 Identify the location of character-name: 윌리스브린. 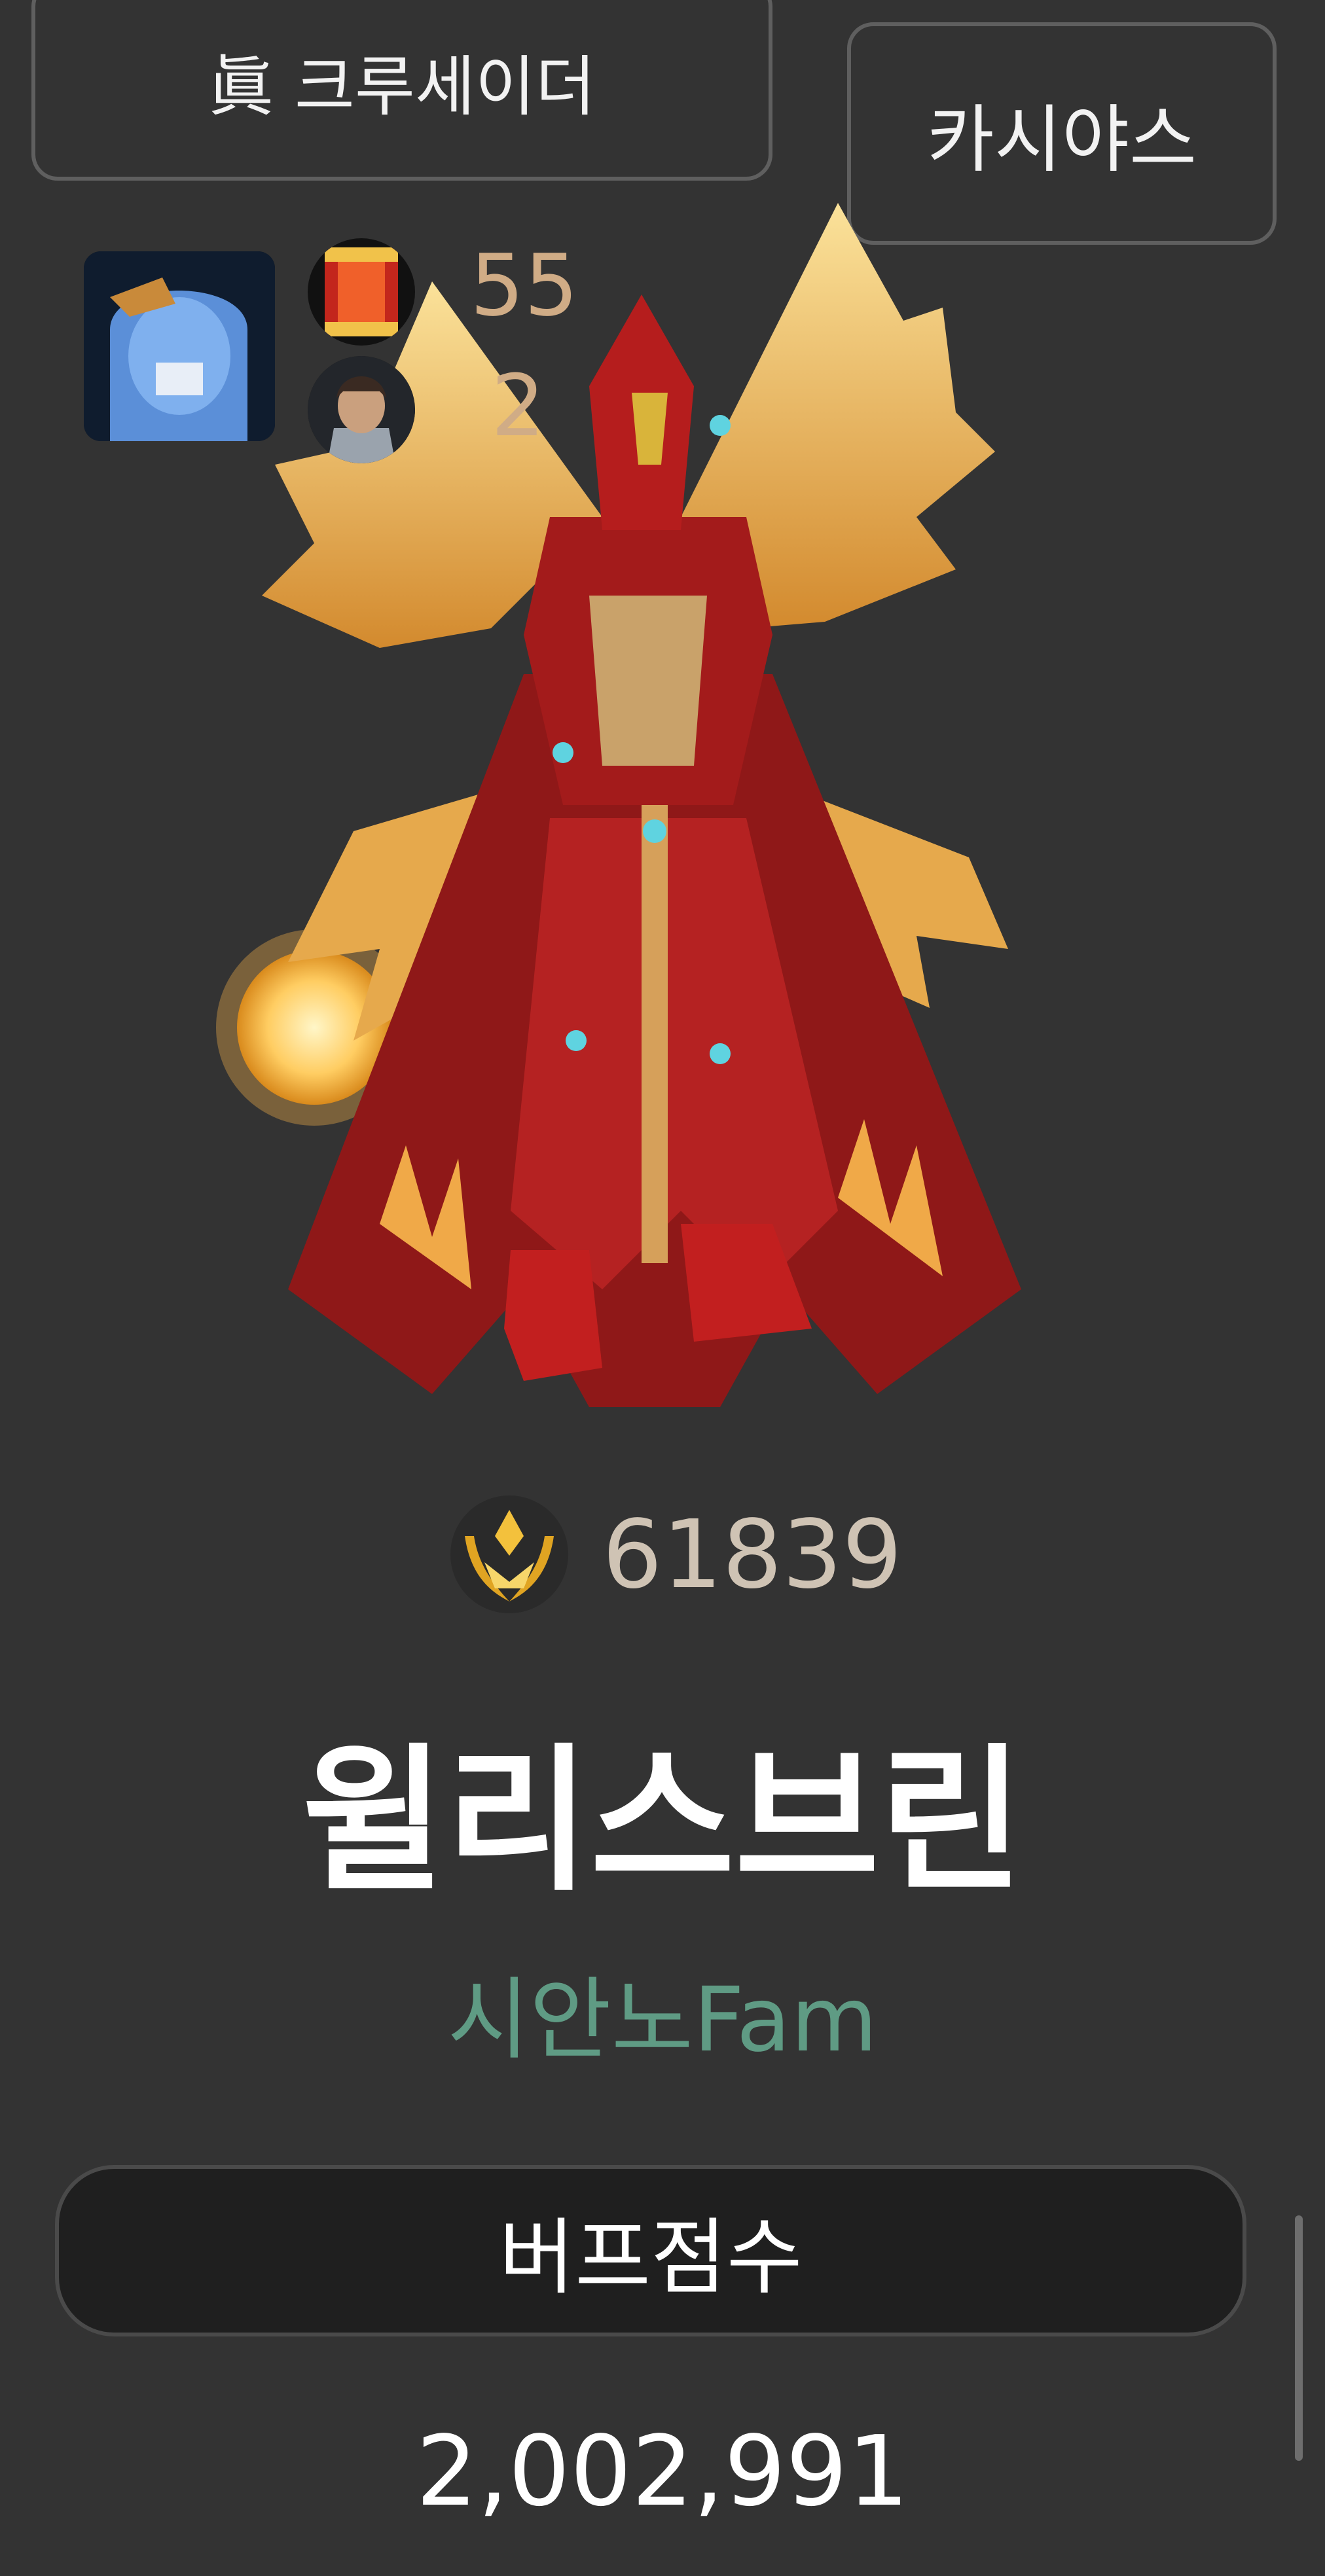
(662, 1820).